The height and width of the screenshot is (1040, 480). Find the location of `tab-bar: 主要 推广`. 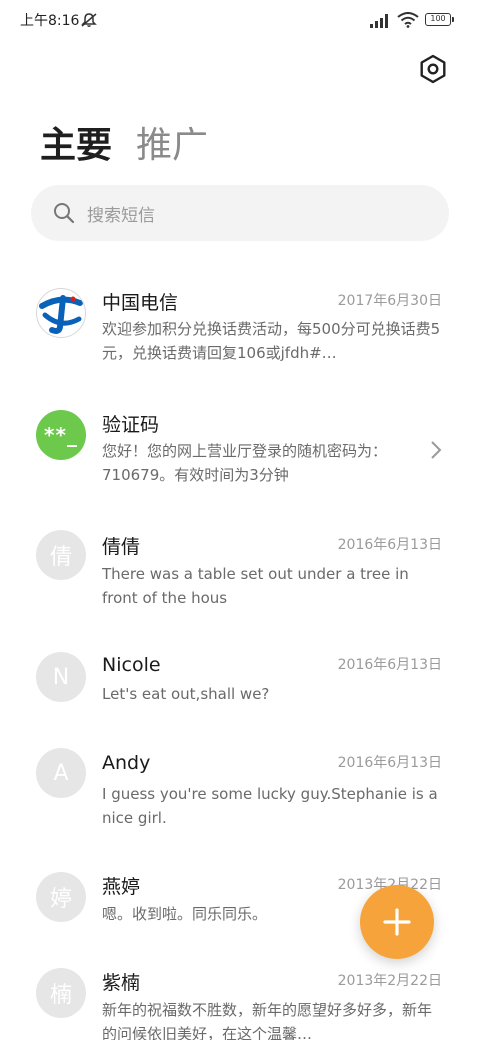

tab-bar: 主要 推广 is located at coordinates (136, 138).